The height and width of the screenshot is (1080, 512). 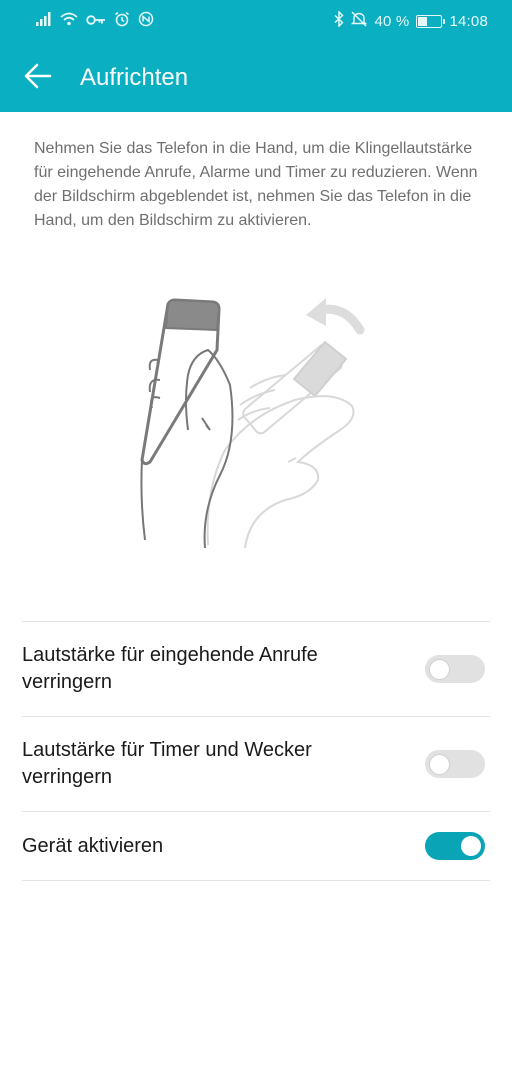 I want to click on divider, so click(x=256, y=880).